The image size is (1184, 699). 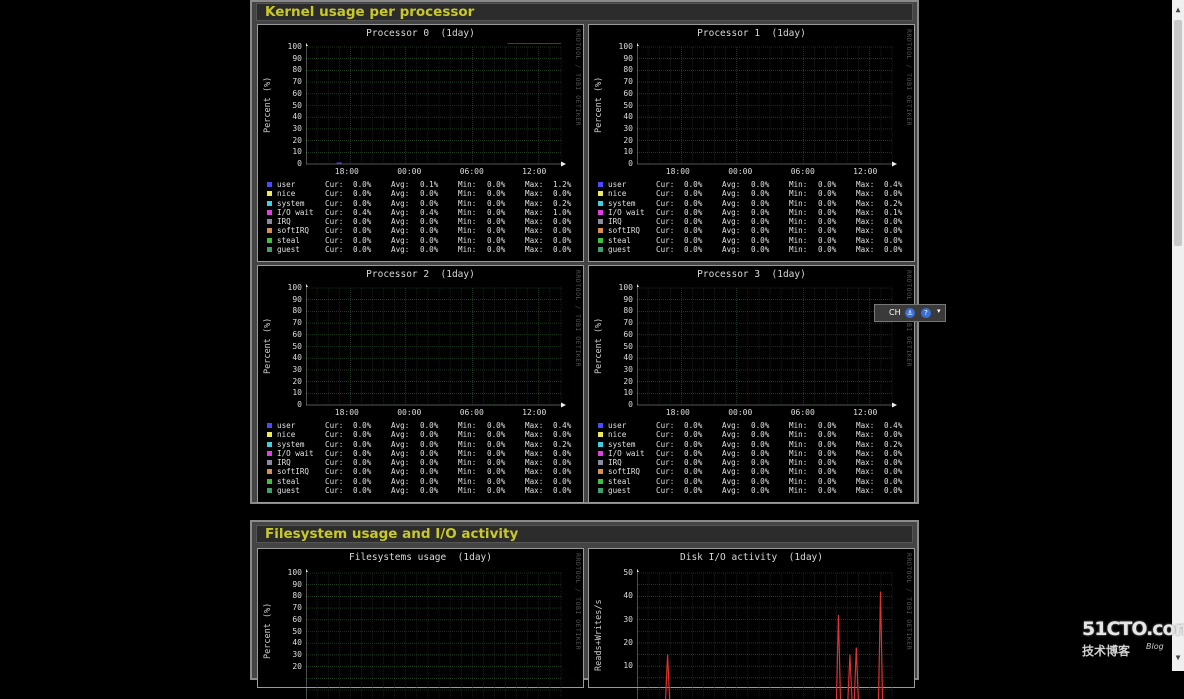 What do you see at coordinates (1178, 658) in the screenshot?
I see `scroll-down-icon: ▼` at bounding box center [1178, 658].